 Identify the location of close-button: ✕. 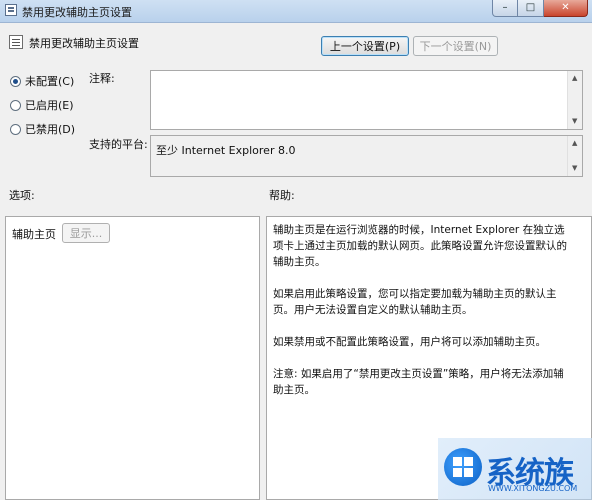
(566, 8).